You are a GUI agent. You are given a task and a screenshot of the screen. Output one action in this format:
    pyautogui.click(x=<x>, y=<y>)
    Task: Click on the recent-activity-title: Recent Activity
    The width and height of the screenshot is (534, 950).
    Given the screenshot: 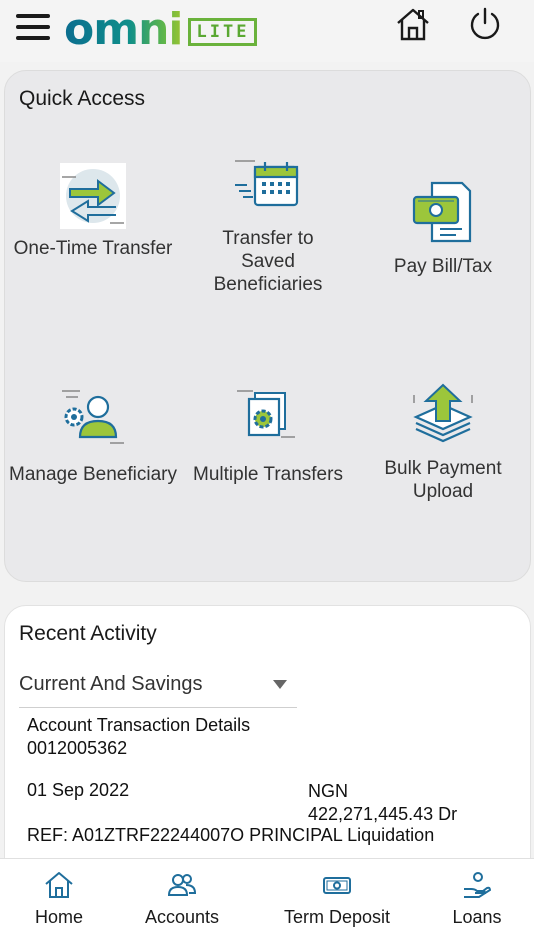 What is the action you would take?
    pyautogui.click(x=88, y=633)
    